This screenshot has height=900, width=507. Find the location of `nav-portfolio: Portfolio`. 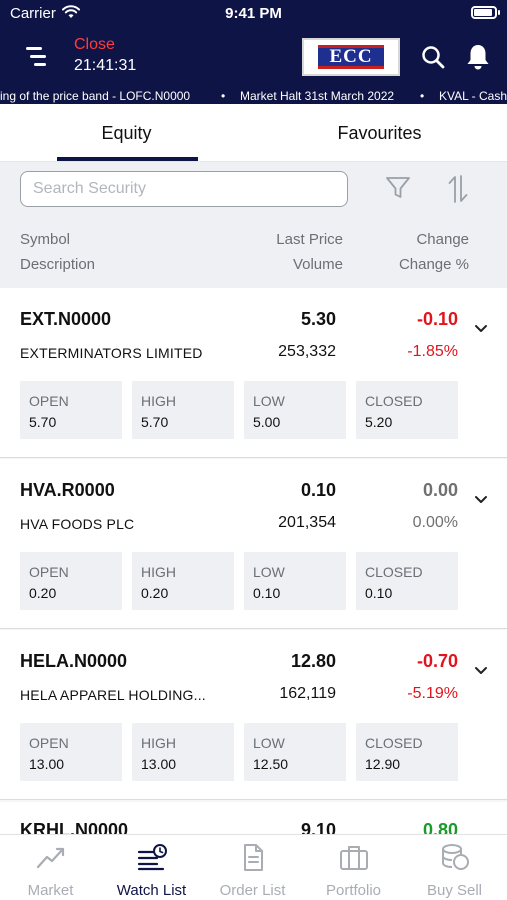

nav-portfolio: Portfolio is located at coordinates (353, 867).